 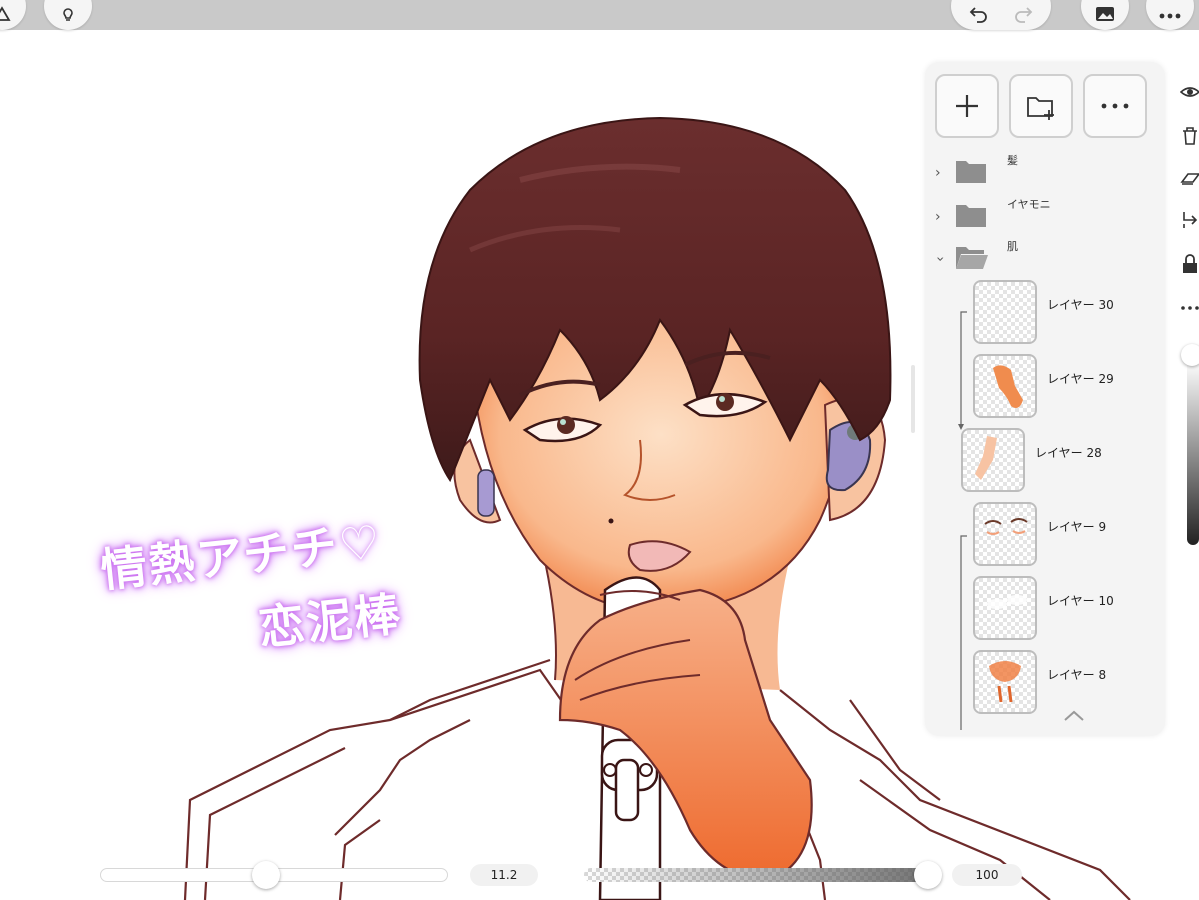 What do you see at coordinates (1077, 675) in the screenshot?
I see `layer-name: レイヤー 8` at bounding box center [1077, 675].